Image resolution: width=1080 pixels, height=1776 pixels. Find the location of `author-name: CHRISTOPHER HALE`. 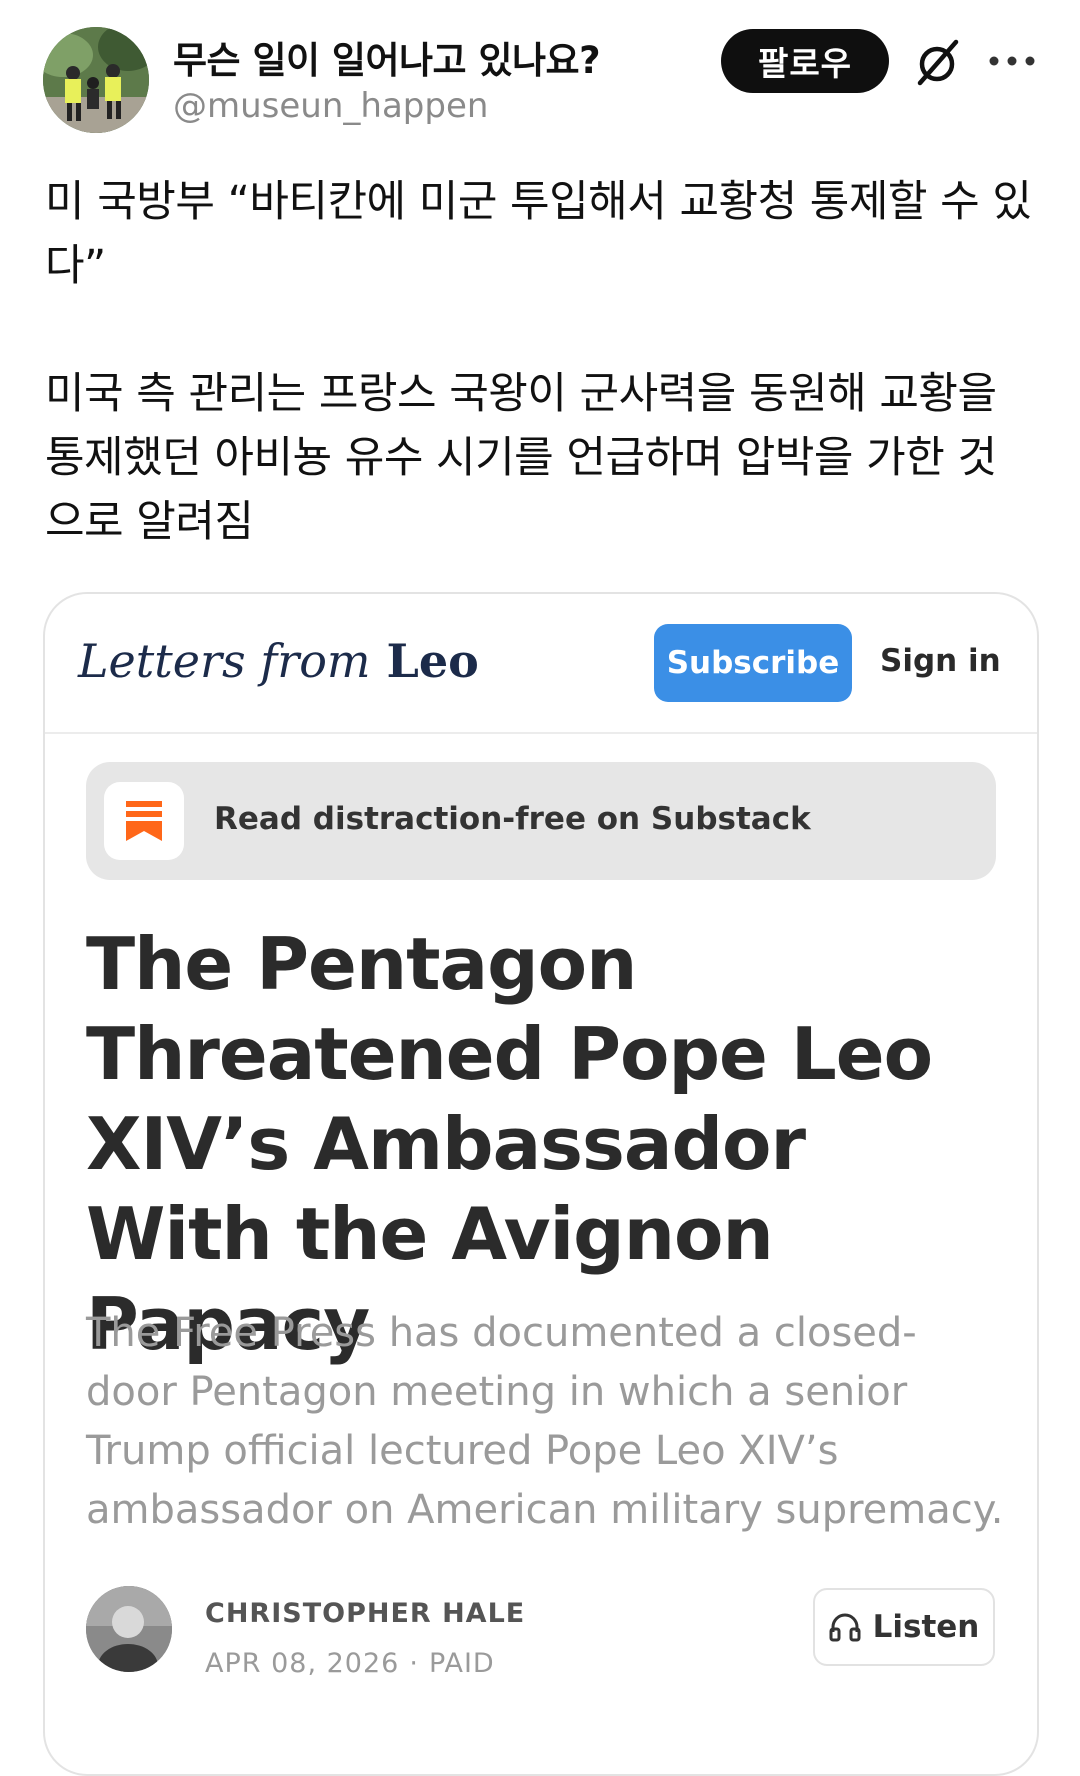

author-name: CHRISTOPHER HALE is located at coordinates (365, 1613).